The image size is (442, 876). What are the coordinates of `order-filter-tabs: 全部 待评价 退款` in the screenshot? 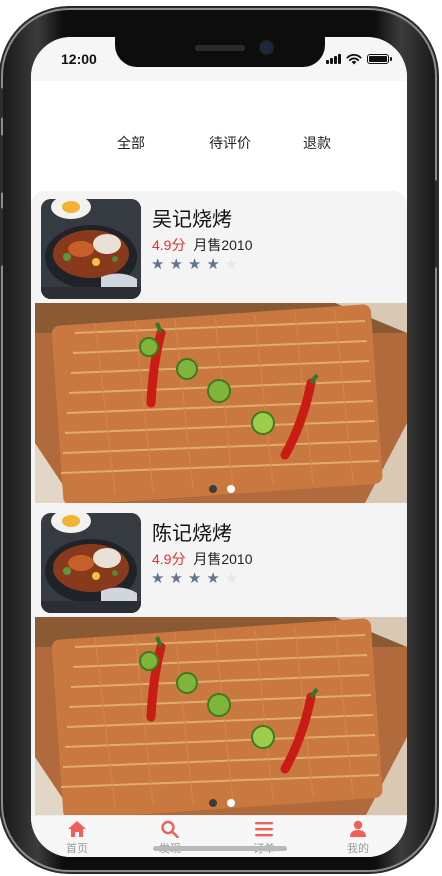 It's located at (219, 136).